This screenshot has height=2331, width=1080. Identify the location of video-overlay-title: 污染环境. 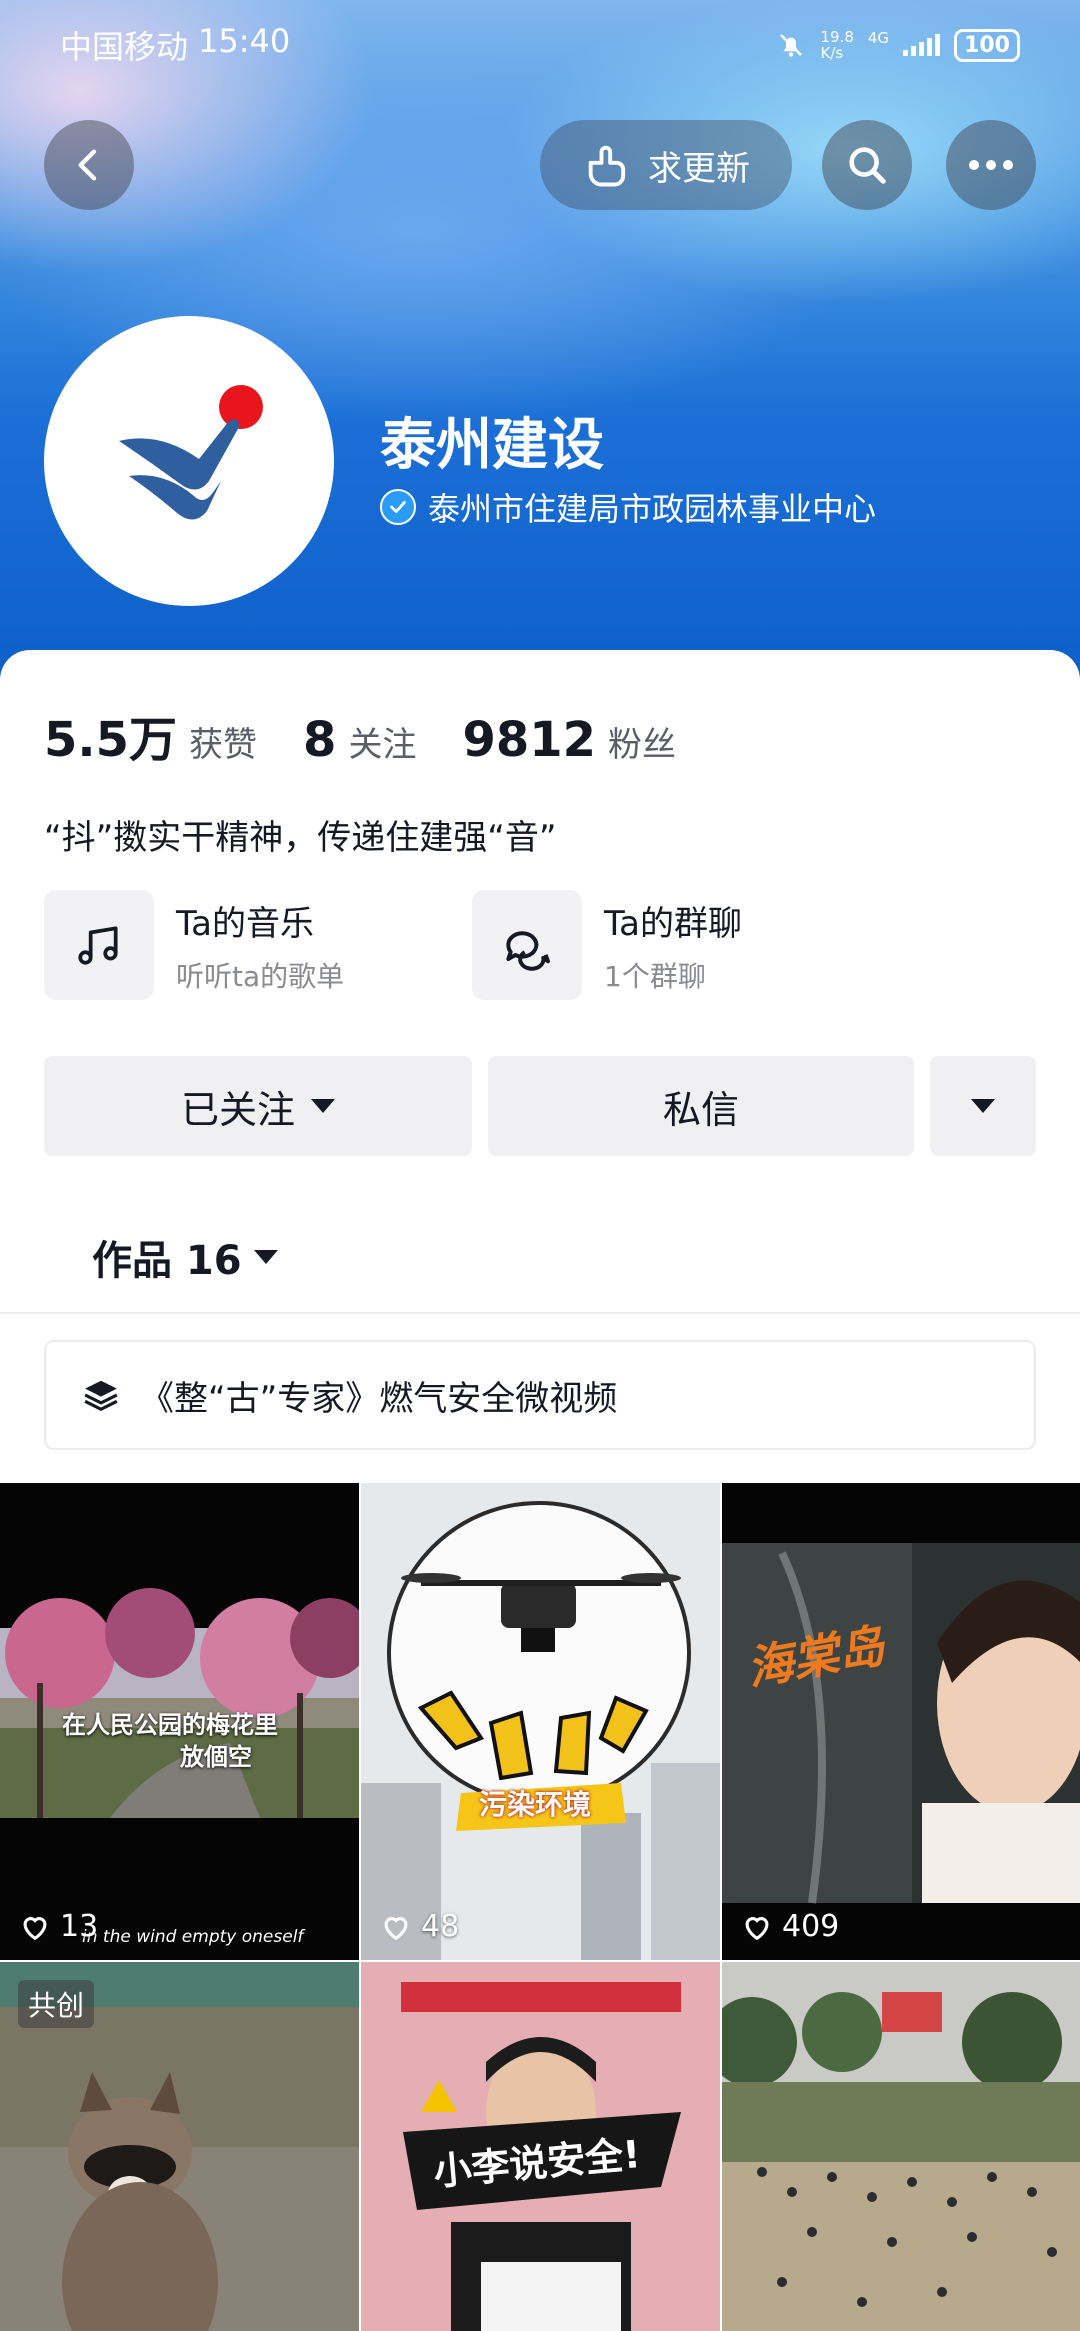
(535, 1804).